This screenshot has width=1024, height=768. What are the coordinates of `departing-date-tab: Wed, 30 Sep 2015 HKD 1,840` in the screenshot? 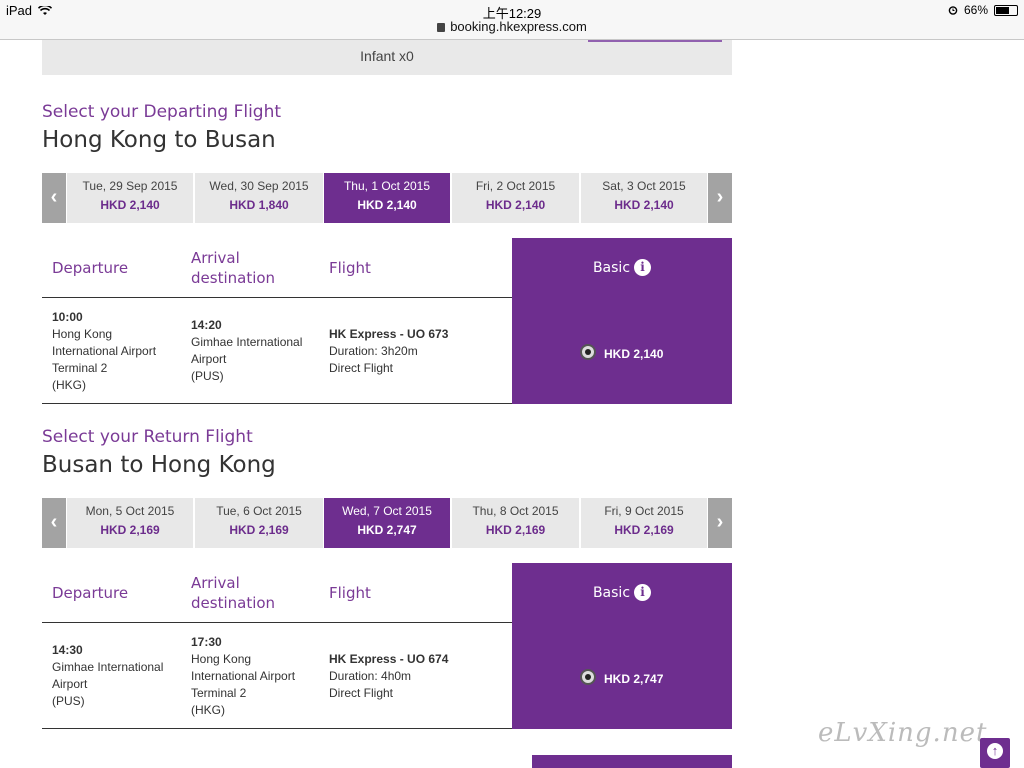 It's located at (259, 198).